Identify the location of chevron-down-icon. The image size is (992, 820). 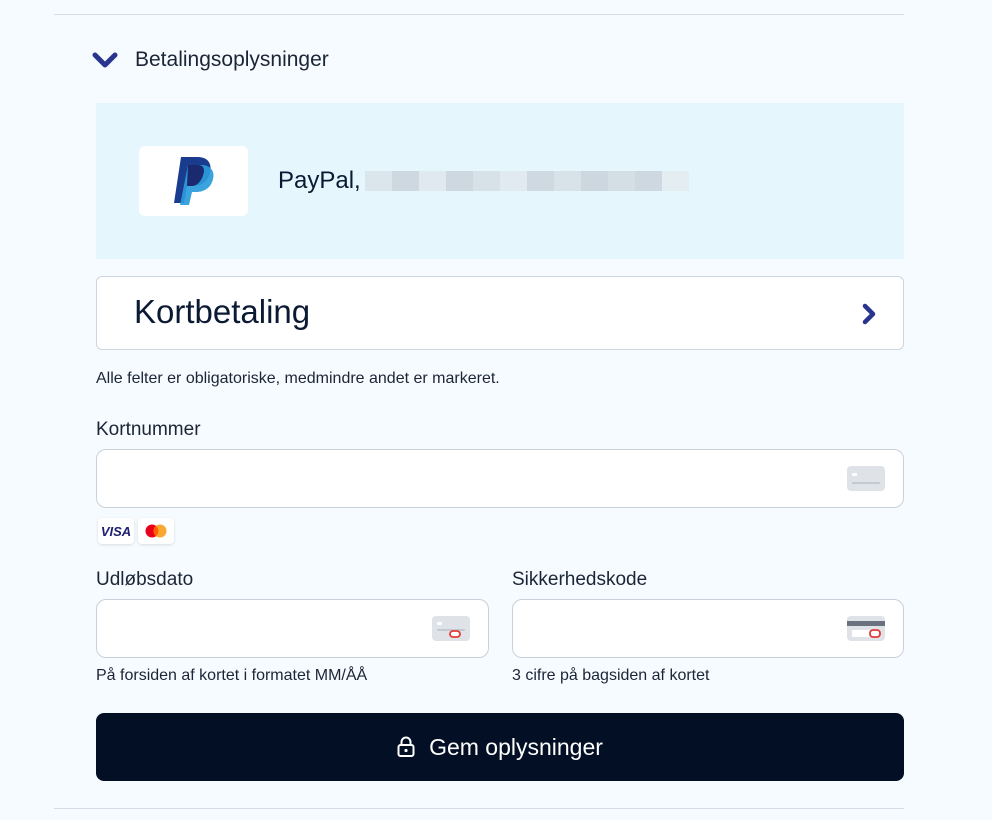
(105, 60).